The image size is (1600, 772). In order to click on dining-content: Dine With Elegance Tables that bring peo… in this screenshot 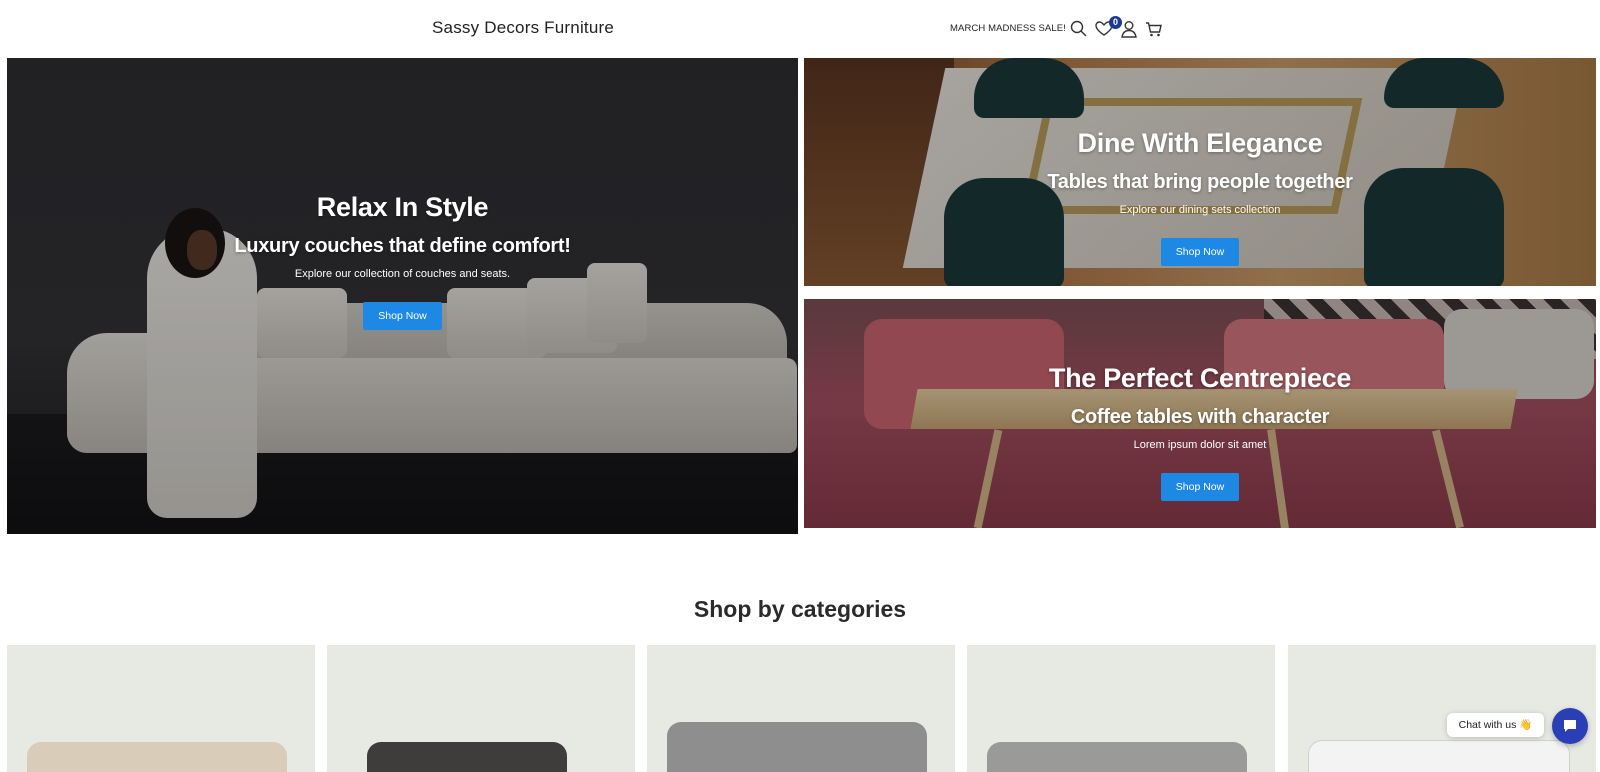, I will do `click(1200, 197)`.